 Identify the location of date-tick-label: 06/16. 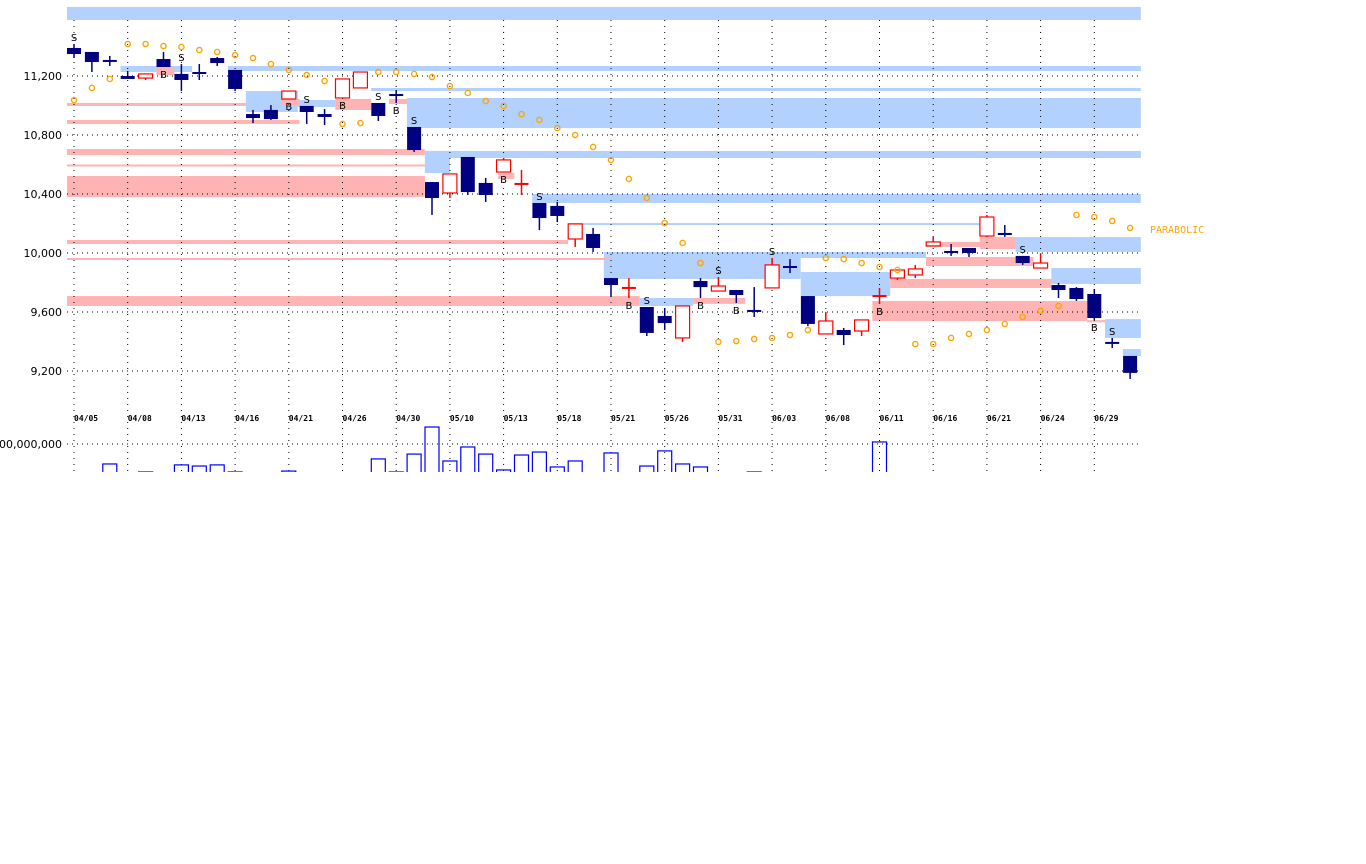
(945, 418).